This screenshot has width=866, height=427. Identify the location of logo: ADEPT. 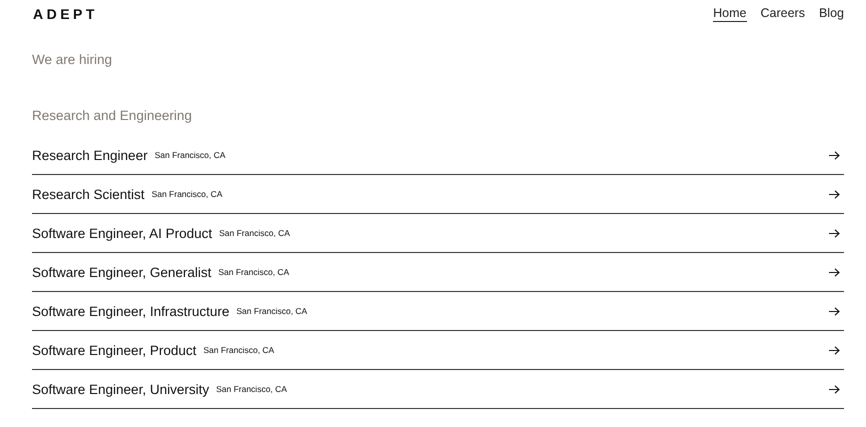
(65, 14).